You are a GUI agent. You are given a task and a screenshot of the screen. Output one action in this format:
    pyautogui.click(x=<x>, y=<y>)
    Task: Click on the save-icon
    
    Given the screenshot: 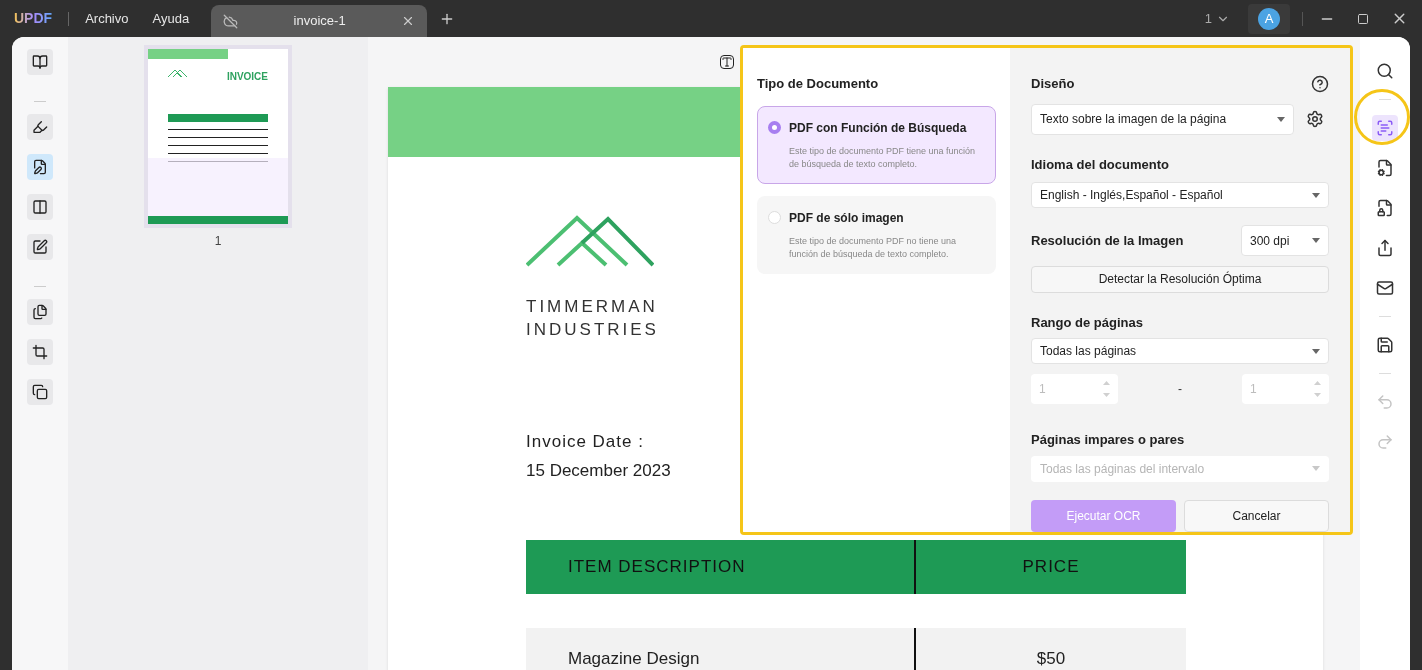 What is the action you would take?
    pyautogui.click(x=1385, y=345)
    